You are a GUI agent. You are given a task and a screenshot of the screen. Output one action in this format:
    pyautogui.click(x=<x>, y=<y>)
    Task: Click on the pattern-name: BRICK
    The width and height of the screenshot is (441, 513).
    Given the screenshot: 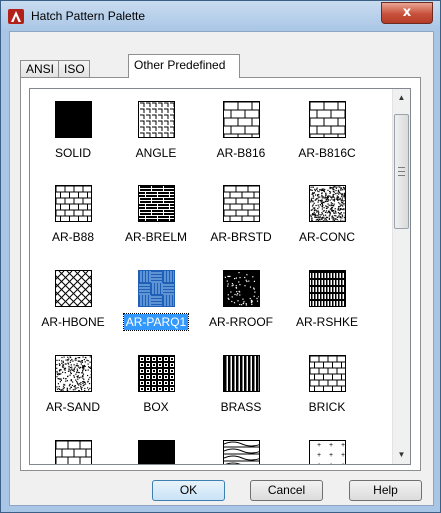 What is the action you would take?
    pyautogui.click(x=327, y=407)
    